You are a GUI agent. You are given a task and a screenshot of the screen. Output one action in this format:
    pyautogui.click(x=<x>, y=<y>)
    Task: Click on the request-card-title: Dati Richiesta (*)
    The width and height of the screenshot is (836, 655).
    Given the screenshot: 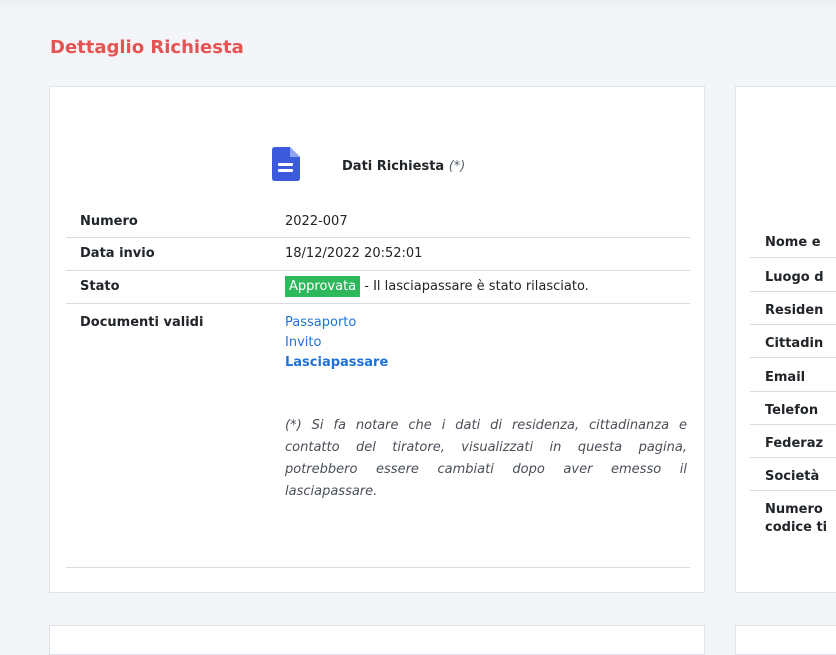 What is the action you would take?
    pyautogui.click(x=403, y=166)
    